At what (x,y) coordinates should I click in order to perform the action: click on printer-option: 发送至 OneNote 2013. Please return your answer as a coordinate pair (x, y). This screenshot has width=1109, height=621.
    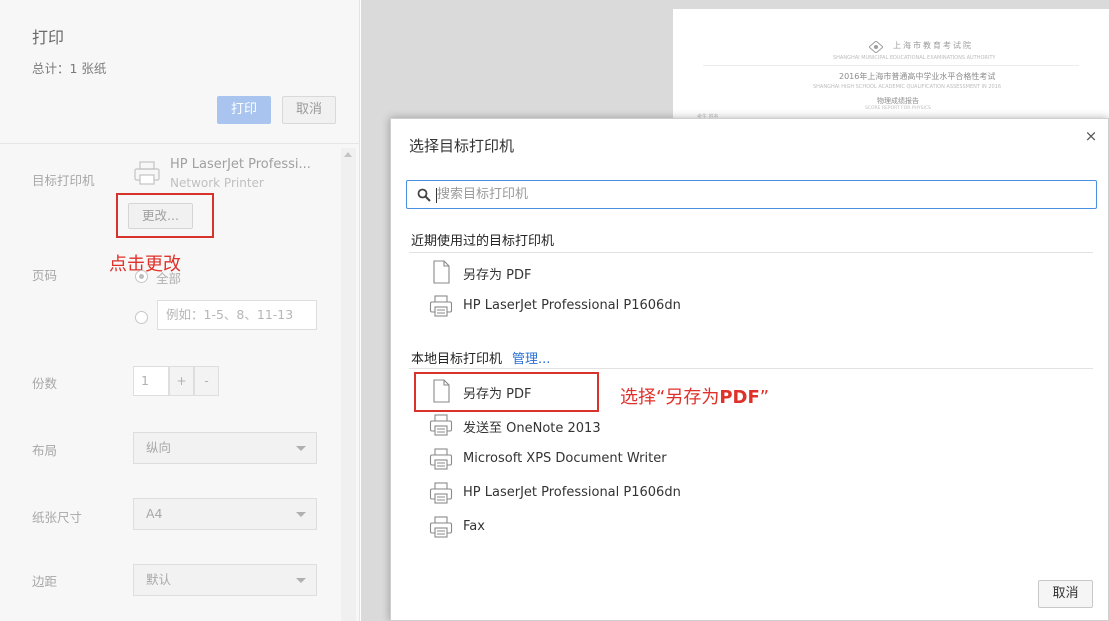
    Looking at the image, I should click on (579, 426).